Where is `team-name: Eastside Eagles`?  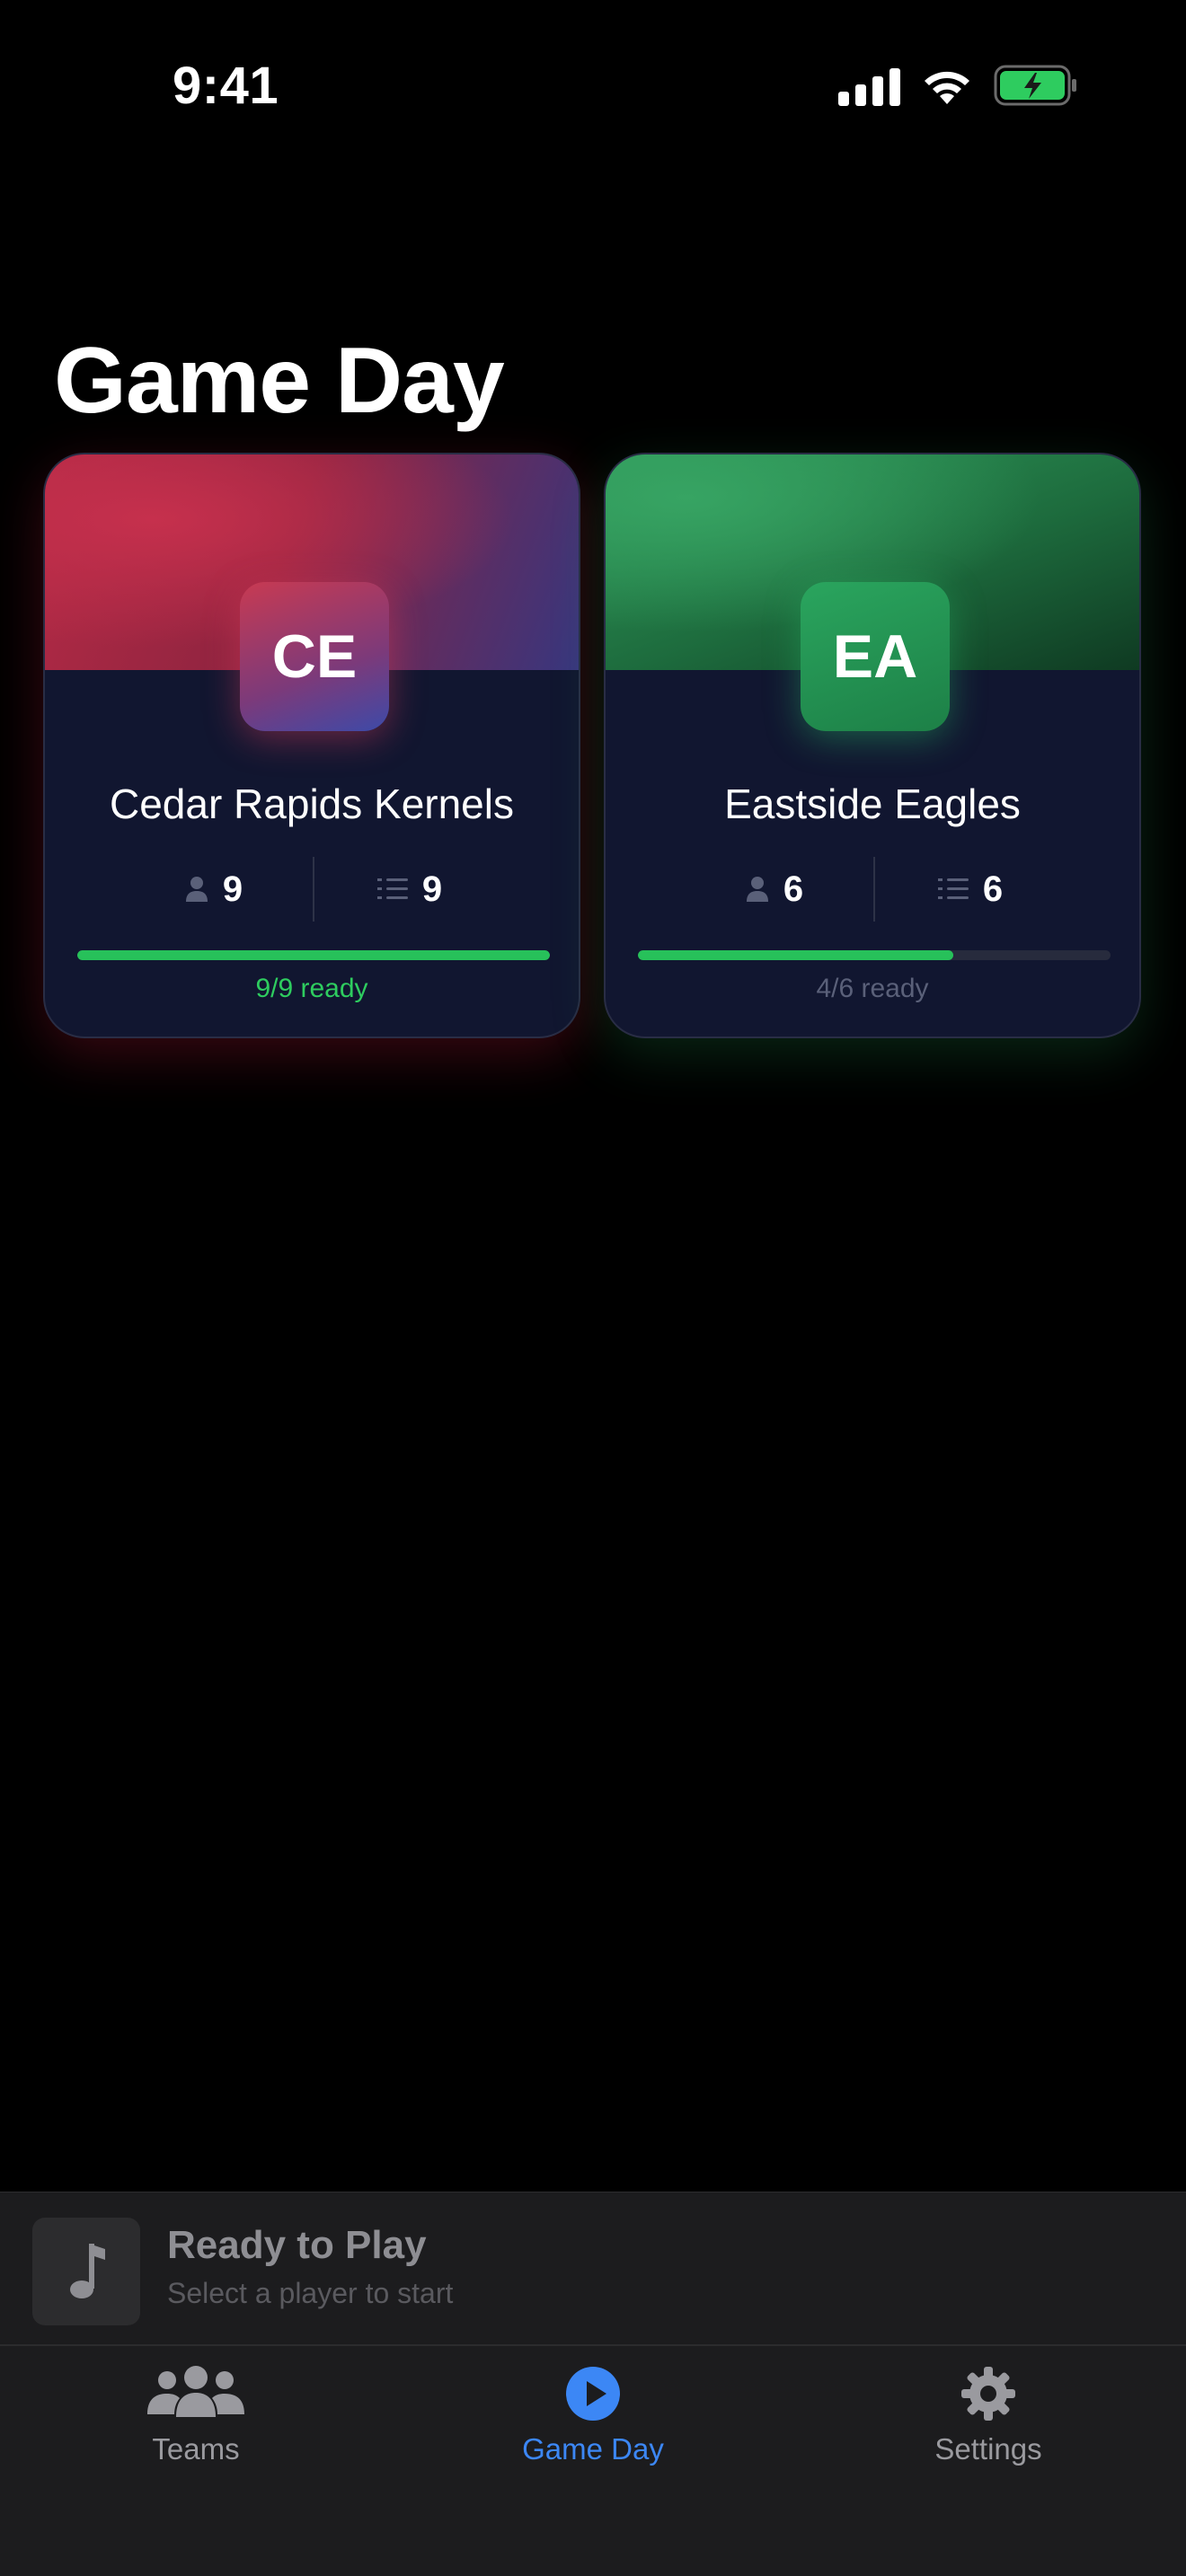 team-name: Eastside Eagles is located at coordinates (872, 804).